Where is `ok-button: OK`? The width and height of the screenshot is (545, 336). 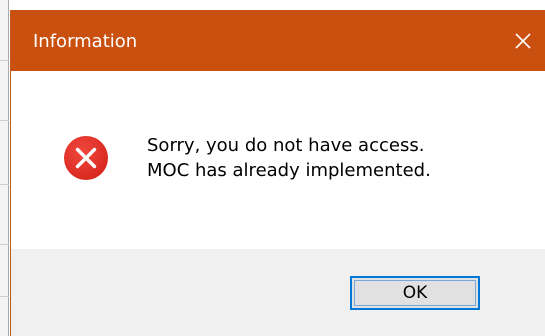
ok-button: OK is located at coordinates (415, 293).